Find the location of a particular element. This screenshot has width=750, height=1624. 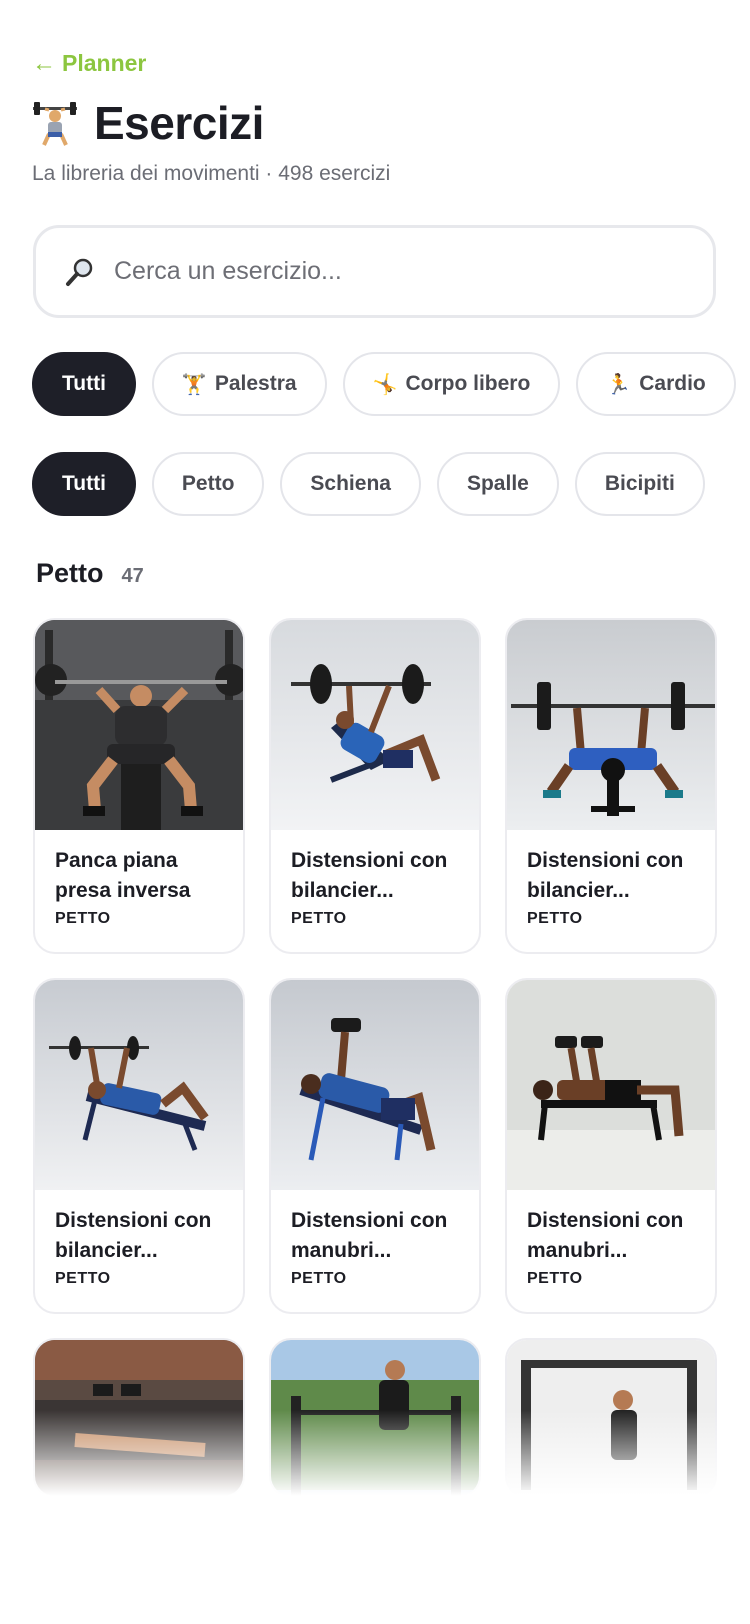

section-header: Petto 47 is located at coordinates (90, 573).